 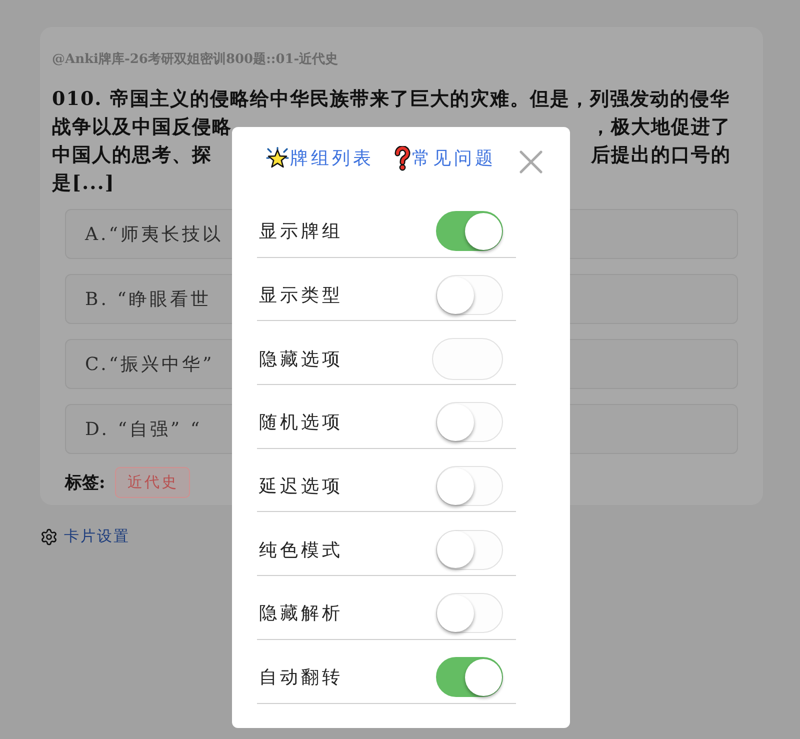 What do you see at coordinates (661, 127) in the screenshot?
I see `question-text: ，极大地促进了` at bounding box center [661, 127].